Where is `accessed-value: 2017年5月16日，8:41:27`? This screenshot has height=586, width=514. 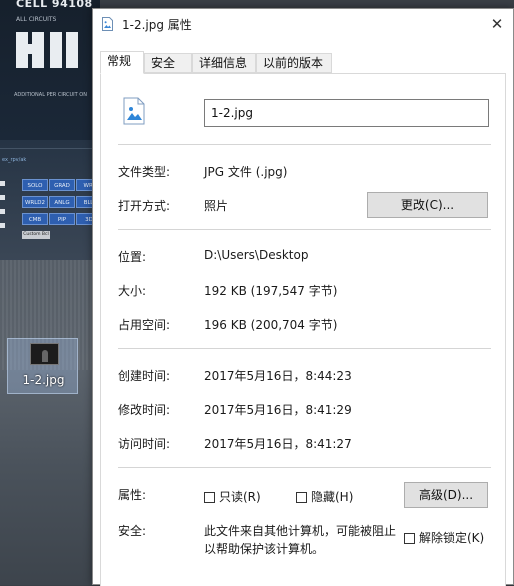
accessed-value: 2017年5月16日，8:41:27 is located at coordinates (278, 444).